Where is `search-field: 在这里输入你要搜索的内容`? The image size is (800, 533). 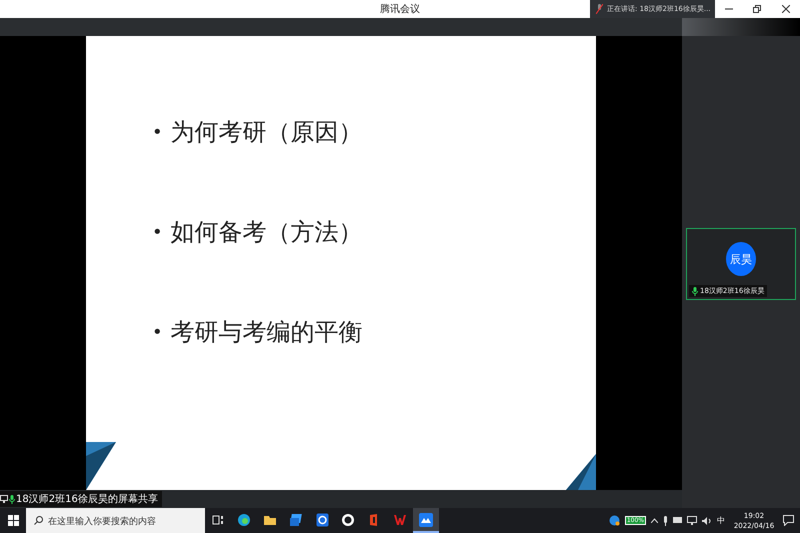
search-field: 在这里输入你要搜索的内容 is located at coordinates (115, 520).